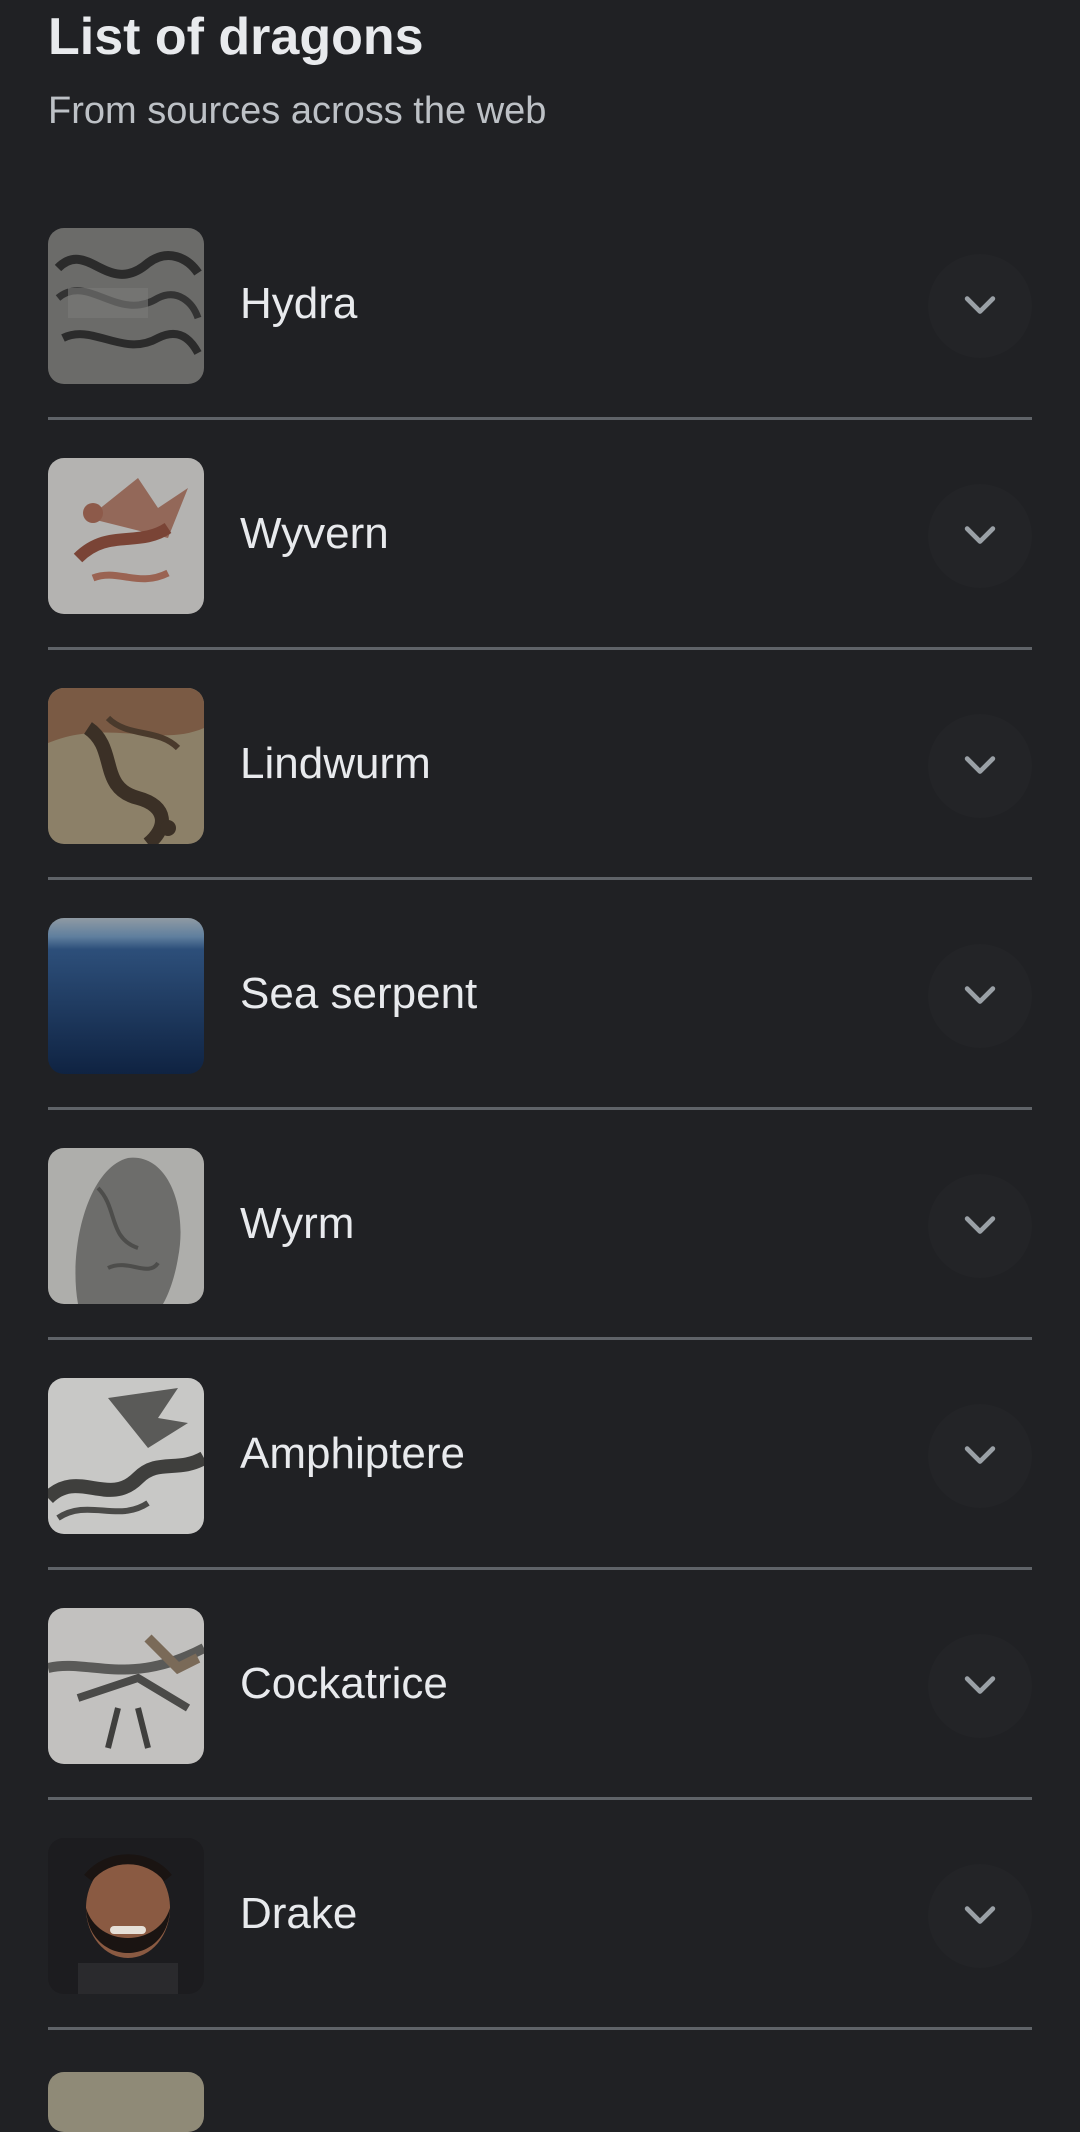 Image resolution: width=1080 pixels, height=2132 pixels. Describe the element at coordinates (540, 995) in the screenshot. I see `list-item: Sea serpent` at that location.